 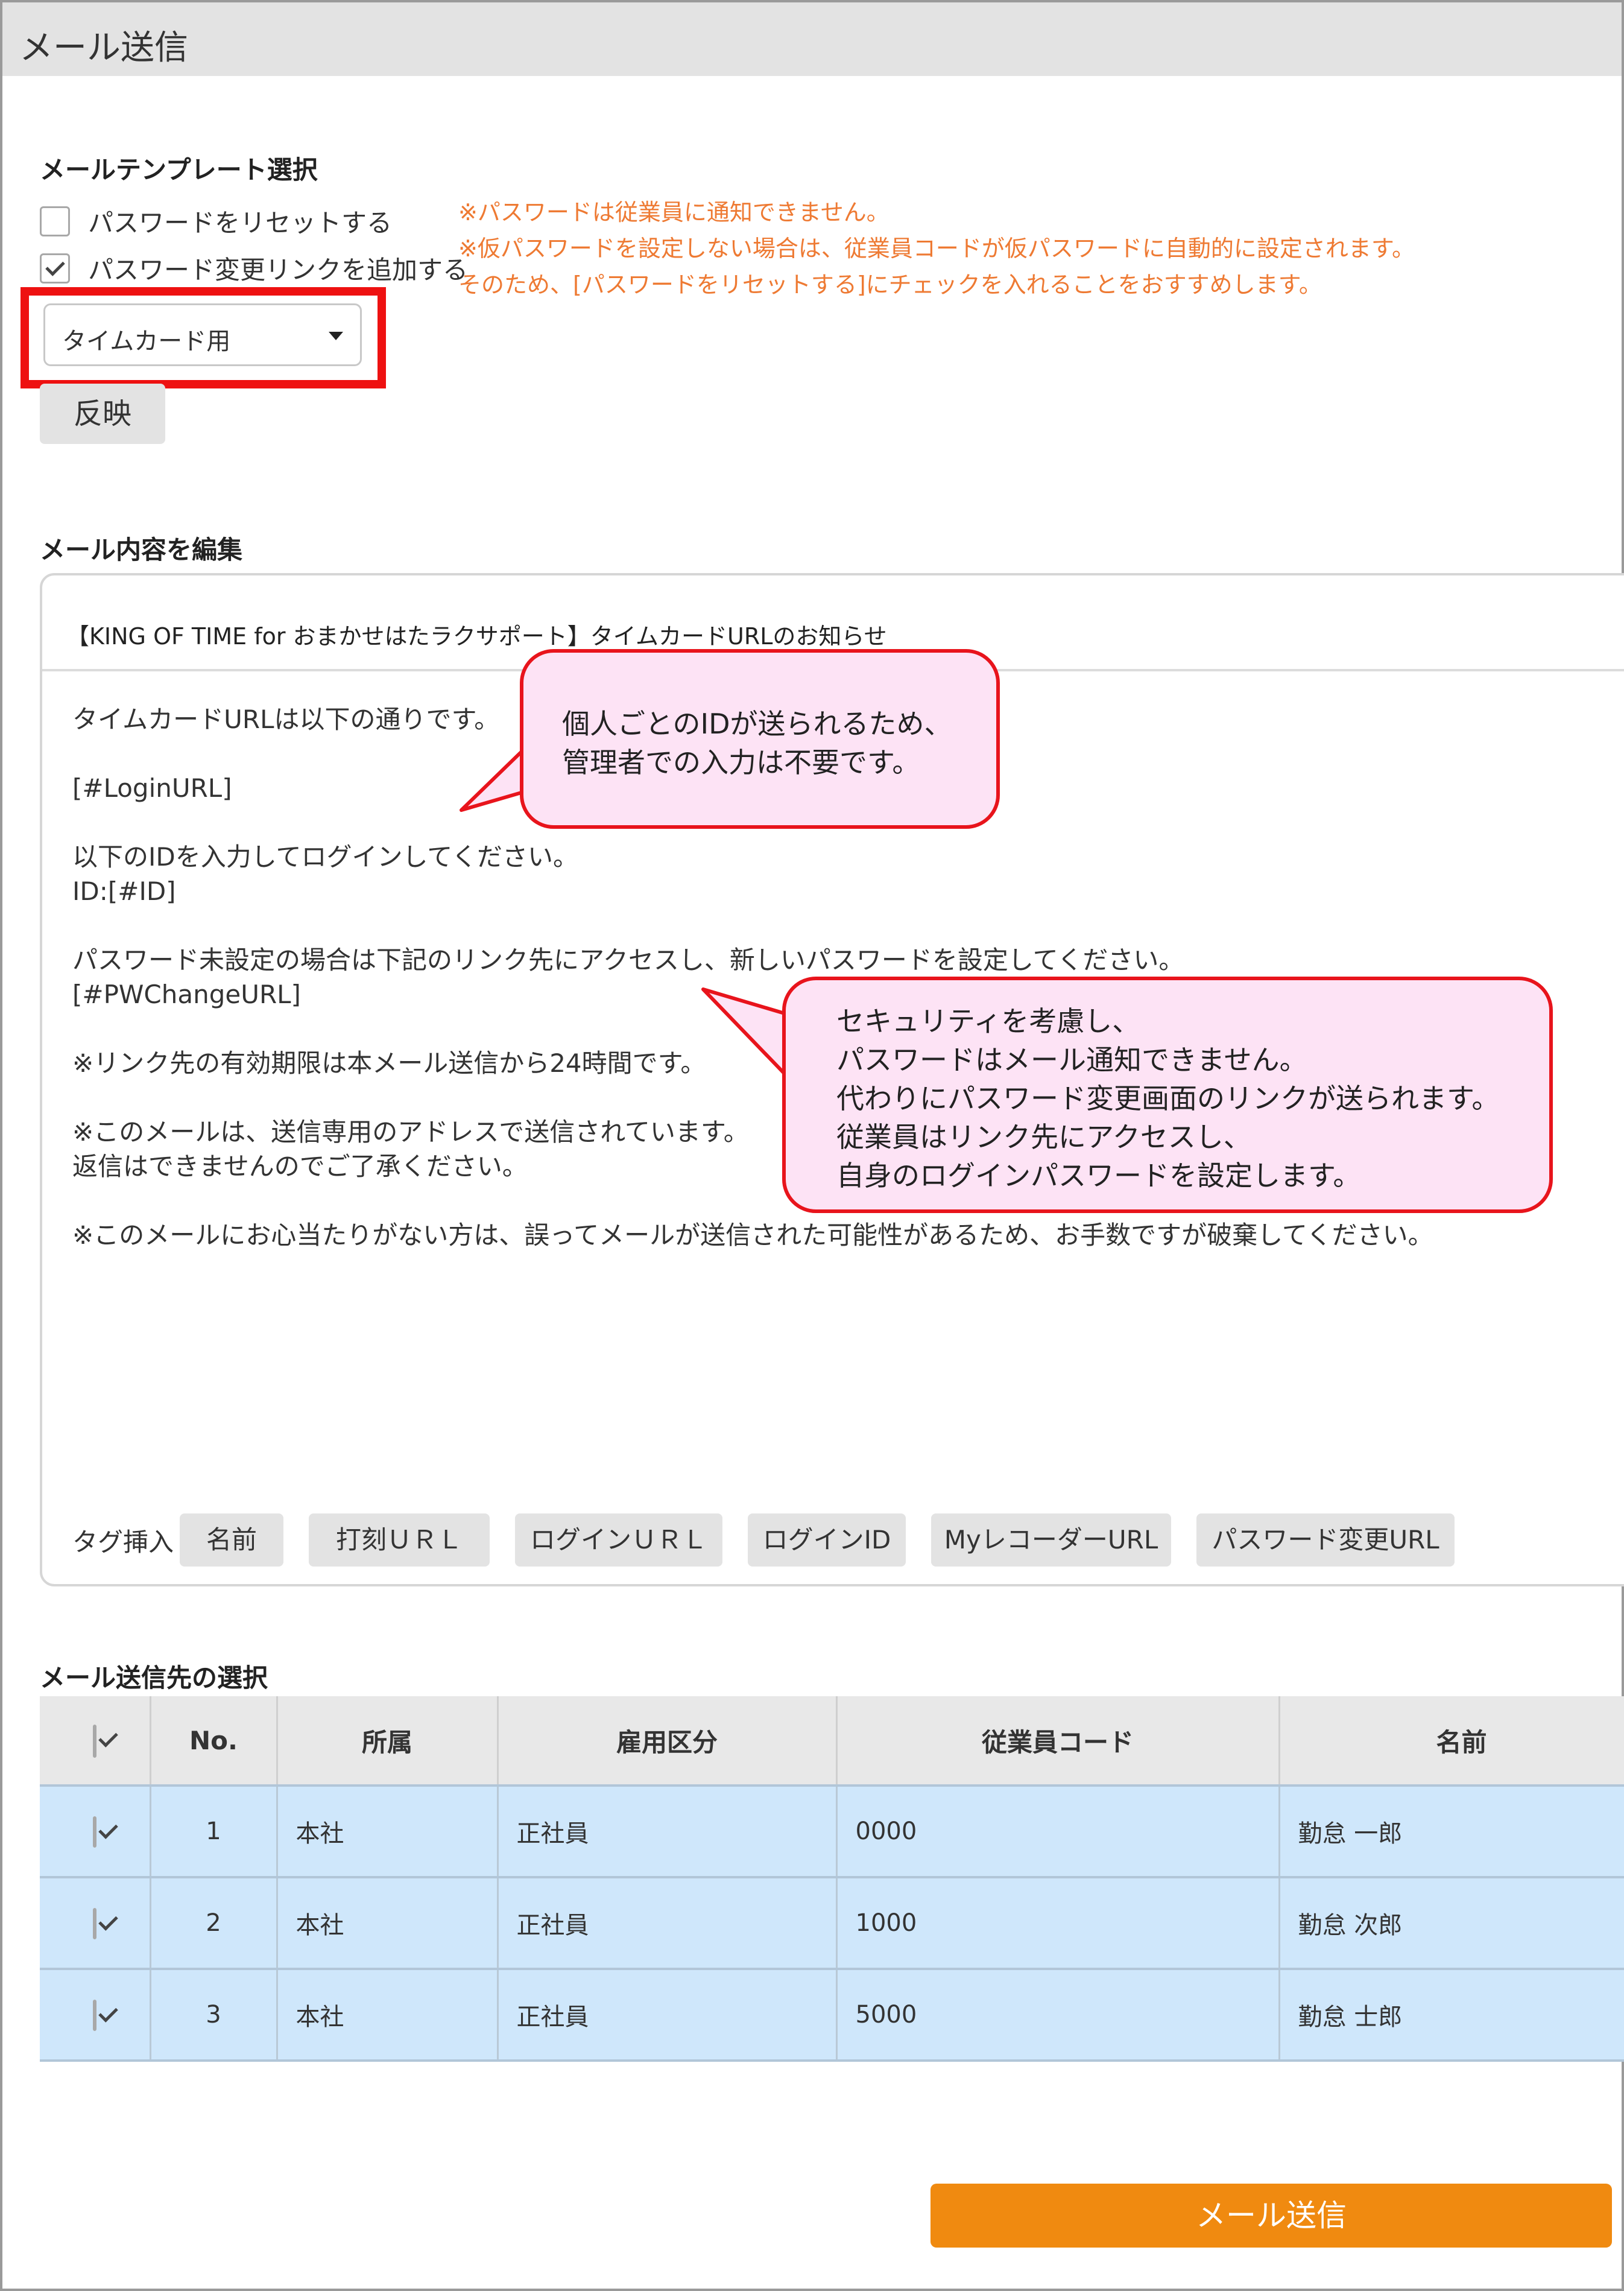 I want to click on reset-password-label: パスワードをリセットする, so click(x=240, y=223).